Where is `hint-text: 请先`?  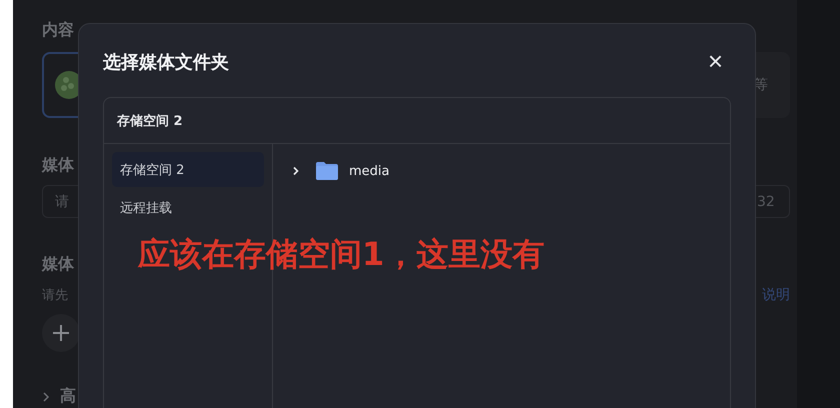
hint-text: 请先 is located at coordinates (55, 295).